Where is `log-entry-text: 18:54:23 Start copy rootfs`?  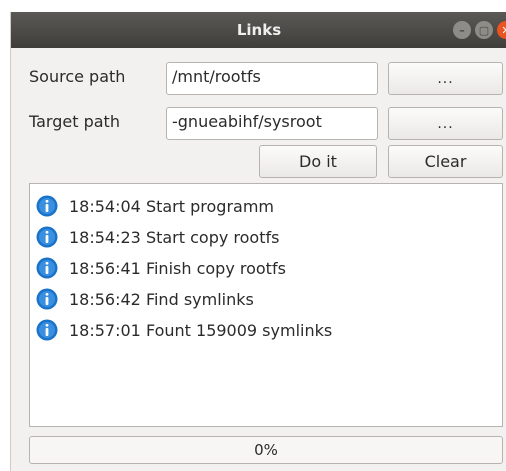 log-entry-text: 18:54:23 Start copy rootfs is located at coordinates (174, 237).